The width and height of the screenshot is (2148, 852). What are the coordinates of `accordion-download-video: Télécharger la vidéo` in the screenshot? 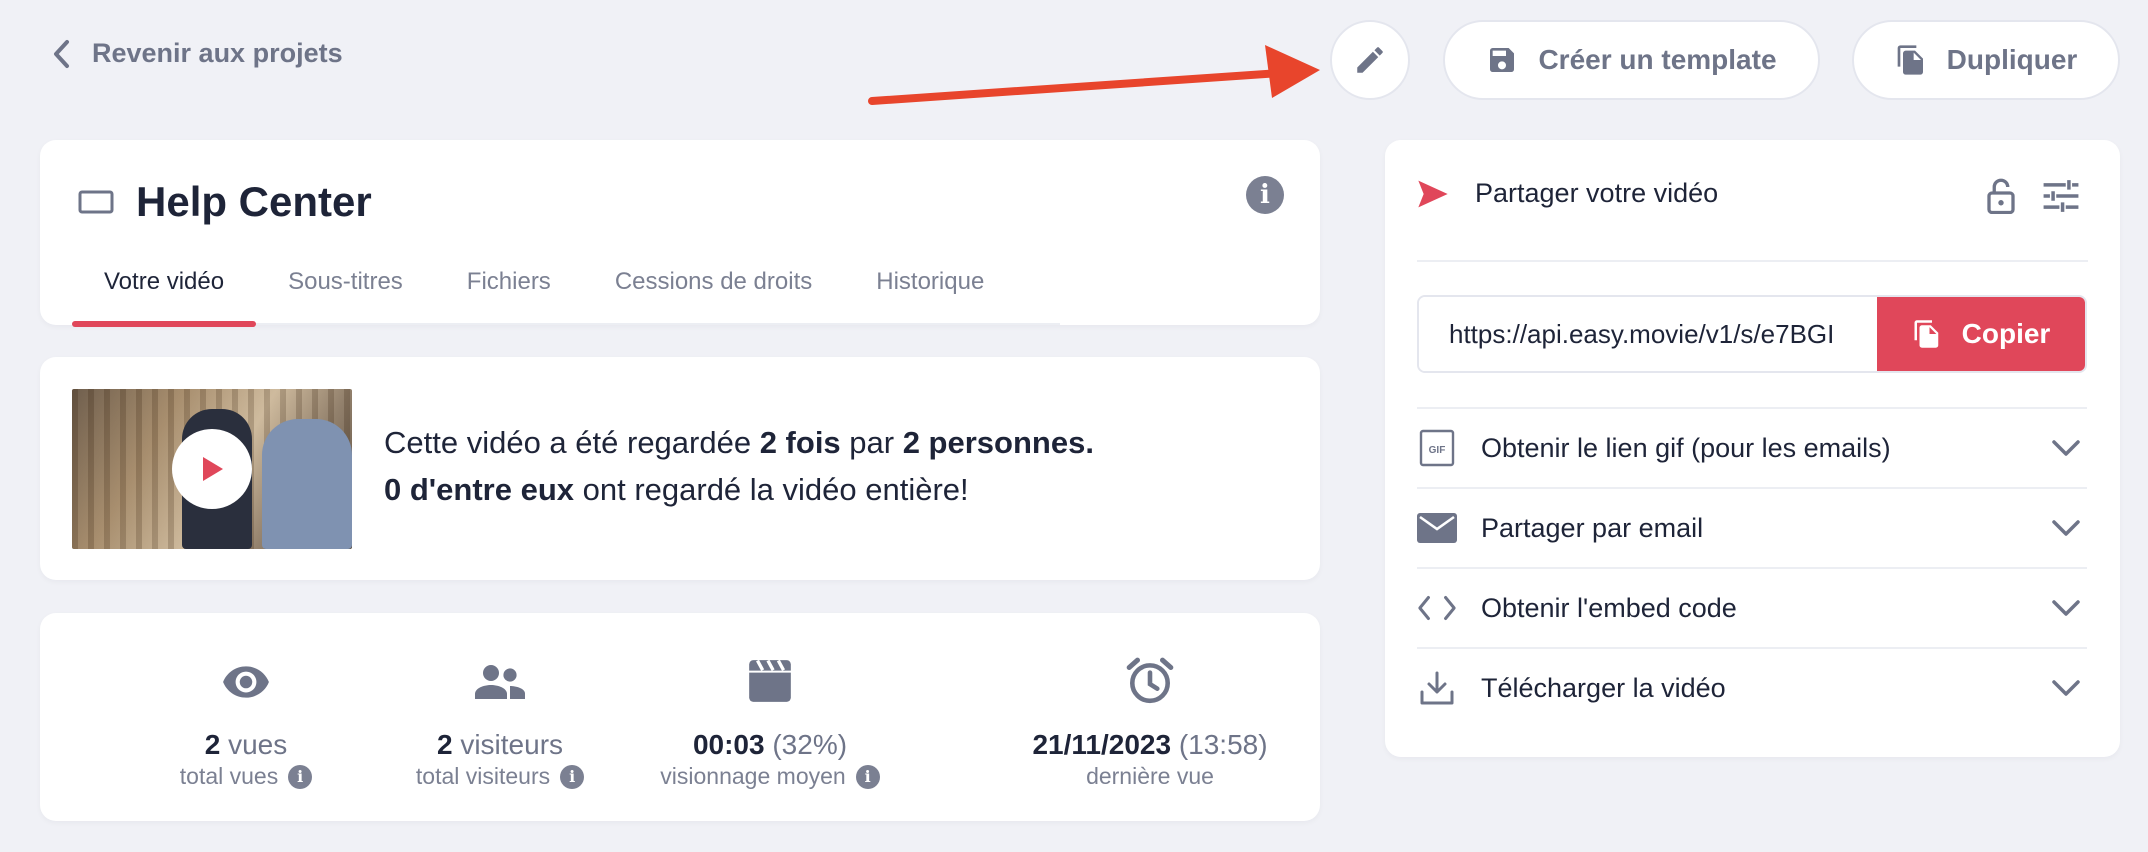 It's located at (1752, 687).